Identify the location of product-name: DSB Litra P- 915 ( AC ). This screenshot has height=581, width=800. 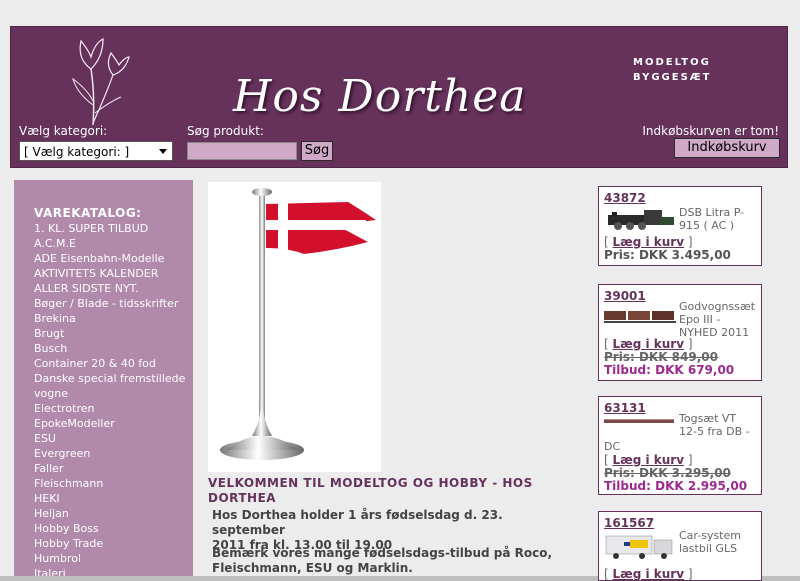
(720, 219).